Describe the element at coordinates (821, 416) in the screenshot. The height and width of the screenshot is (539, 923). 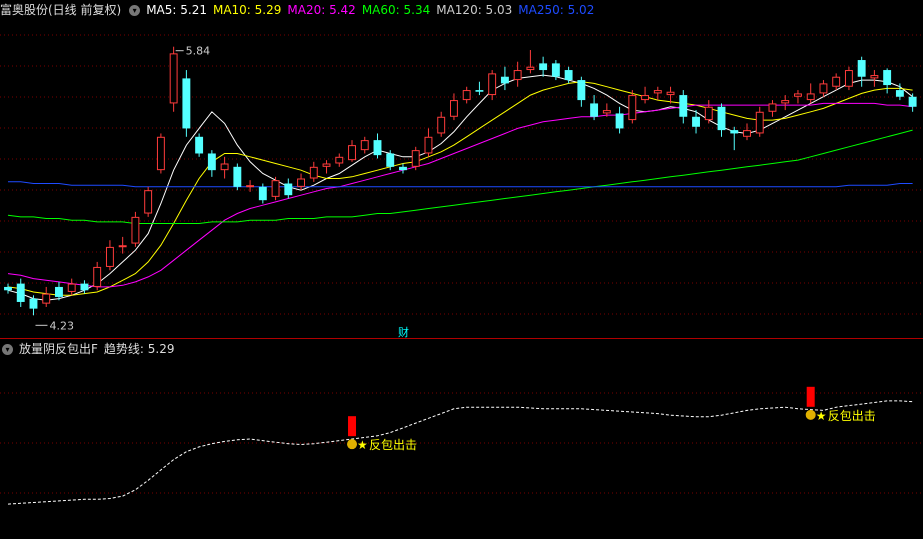
I see `star-icon: ★` at that location.